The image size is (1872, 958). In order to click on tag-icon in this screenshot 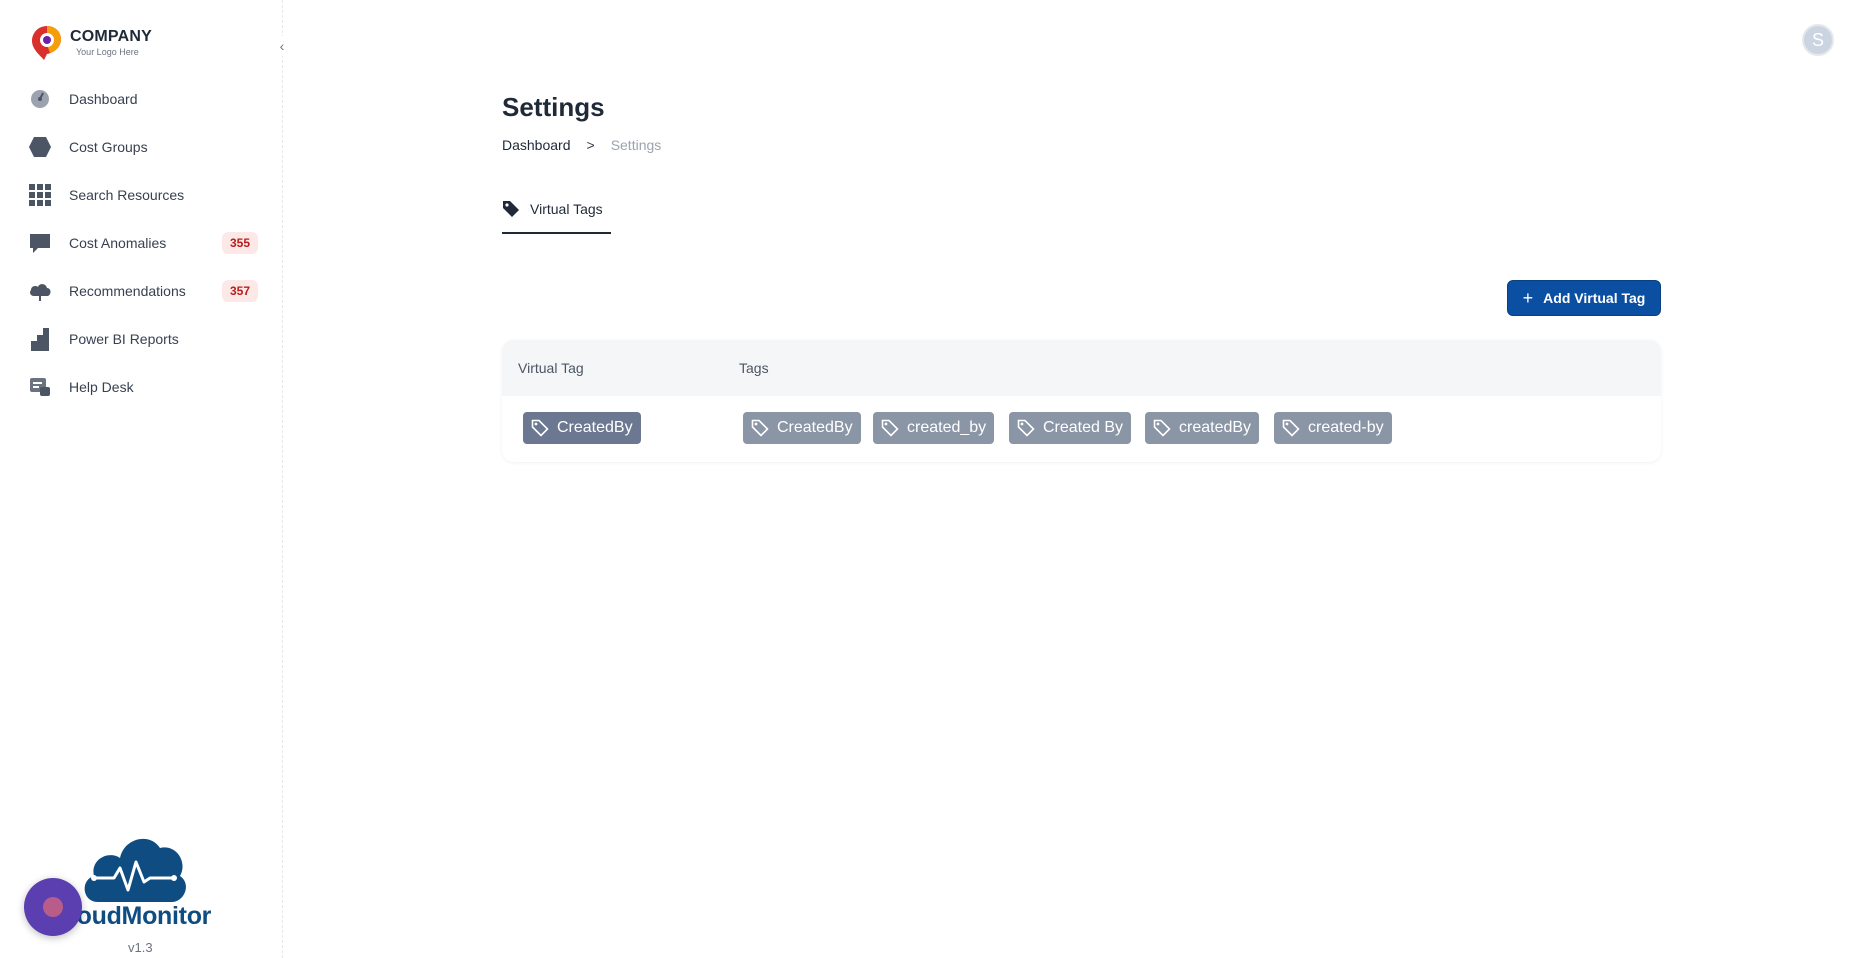, I will do `click(511, 209)`.